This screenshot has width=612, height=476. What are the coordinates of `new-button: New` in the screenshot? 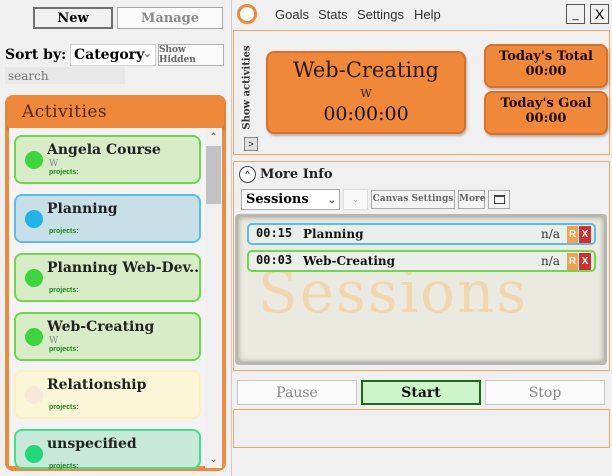 It's located at (73, 18).